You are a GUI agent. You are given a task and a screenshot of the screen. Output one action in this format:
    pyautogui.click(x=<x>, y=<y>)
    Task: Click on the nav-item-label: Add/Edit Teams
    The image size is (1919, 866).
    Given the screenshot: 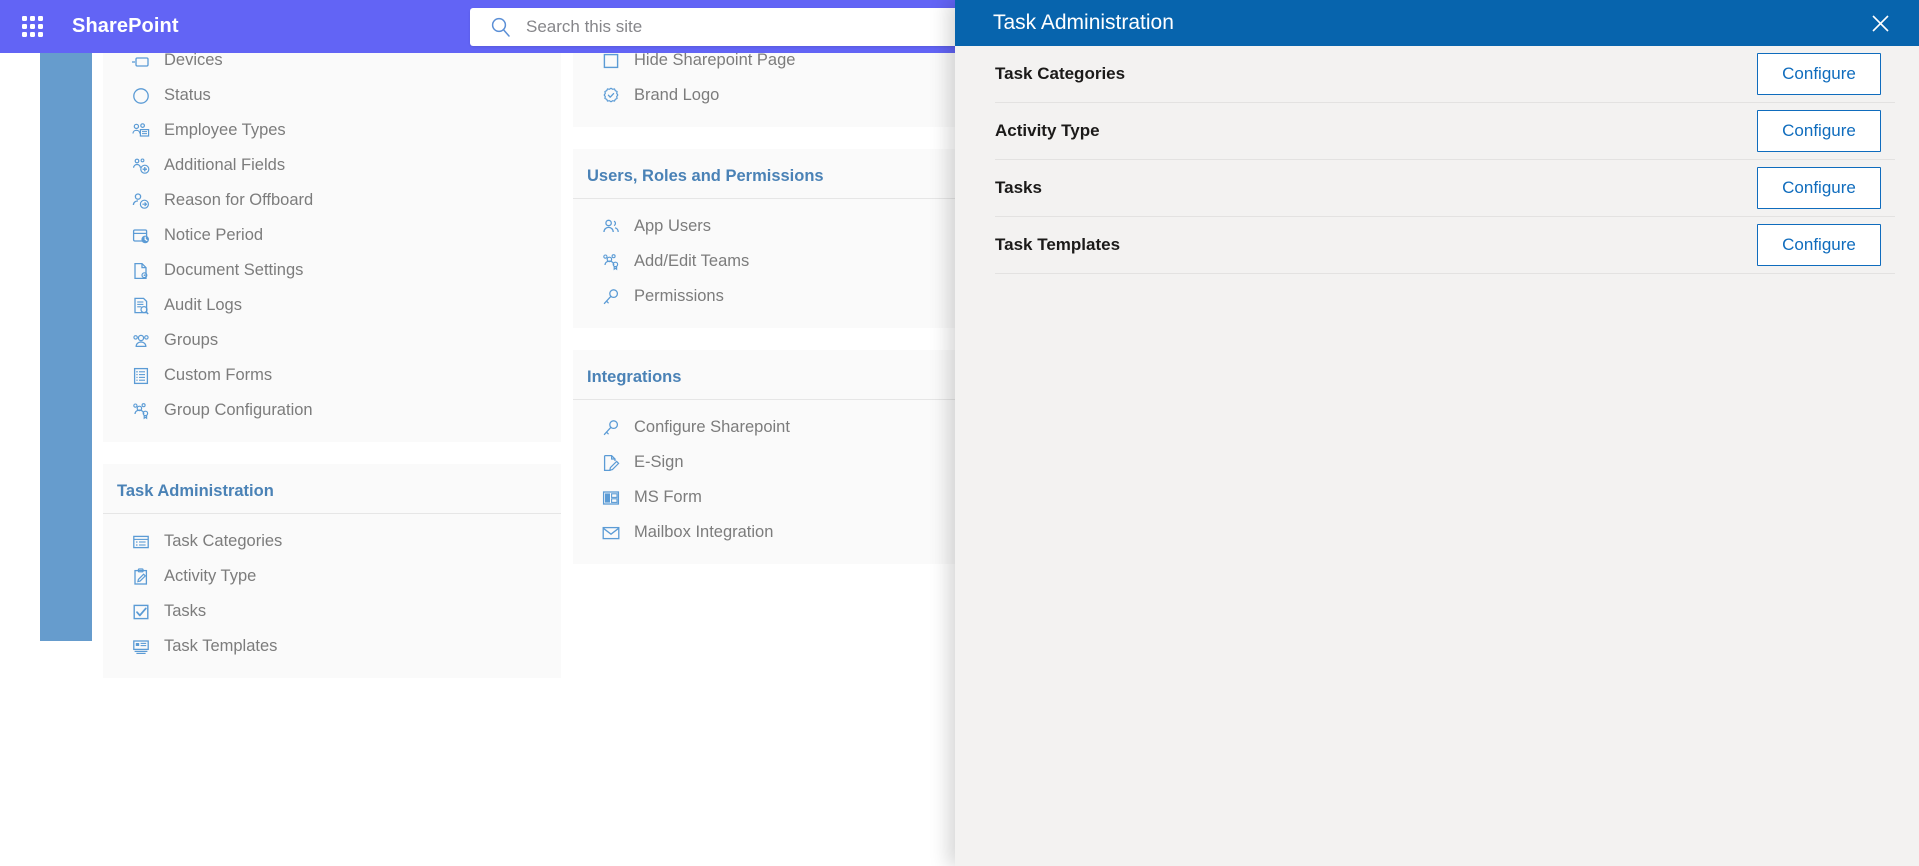 What is the action you would take?
    pyautogui.click(x=692, y=261)
    